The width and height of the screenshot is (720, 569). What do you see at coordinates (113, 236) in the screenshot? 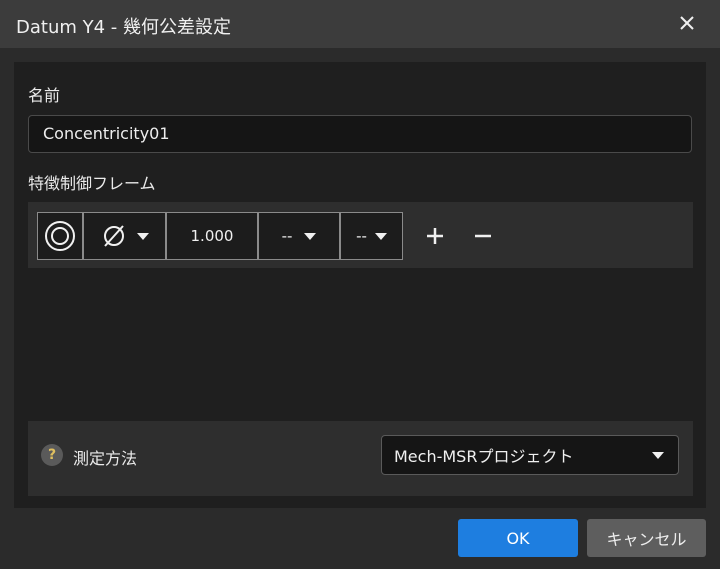
I see `diameter-icon` at bounding box center [113, 236].